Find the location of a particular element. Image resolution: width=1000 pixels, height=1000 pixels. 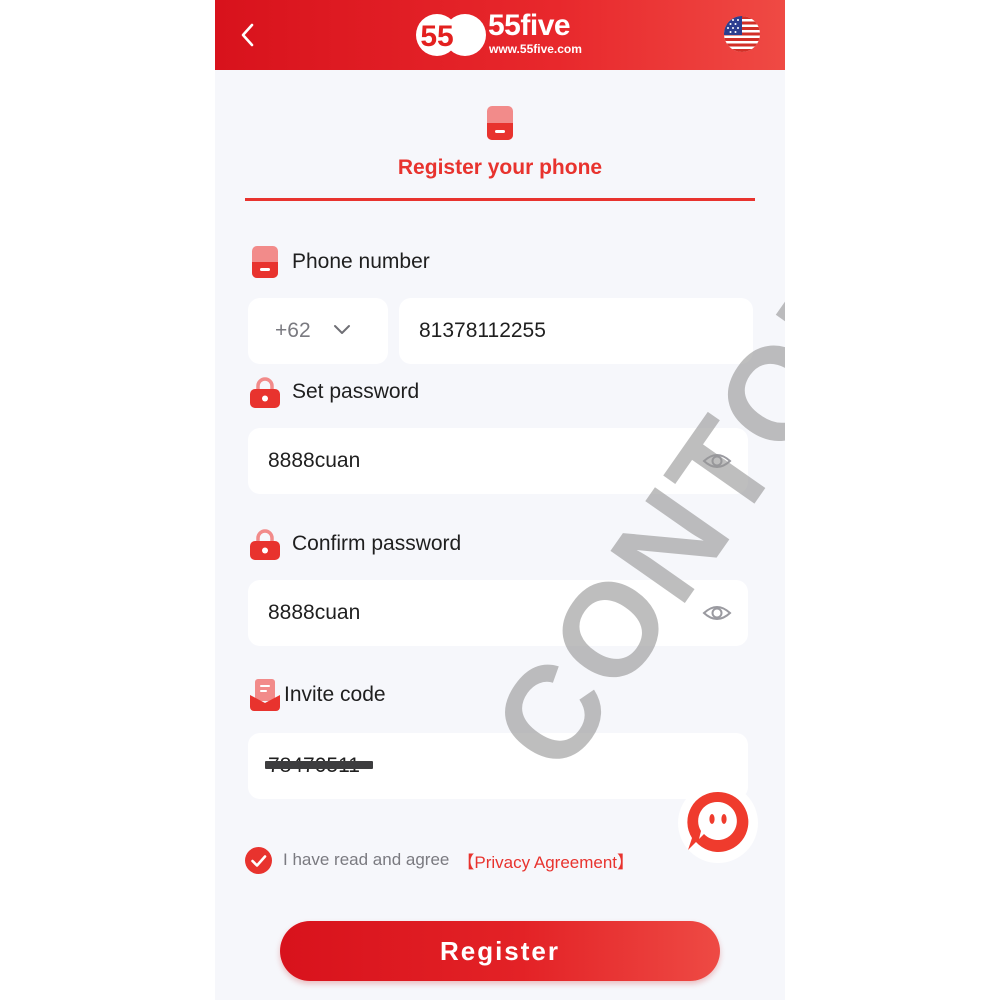

password-label-row: Set password is located at coordinates (334, 392).